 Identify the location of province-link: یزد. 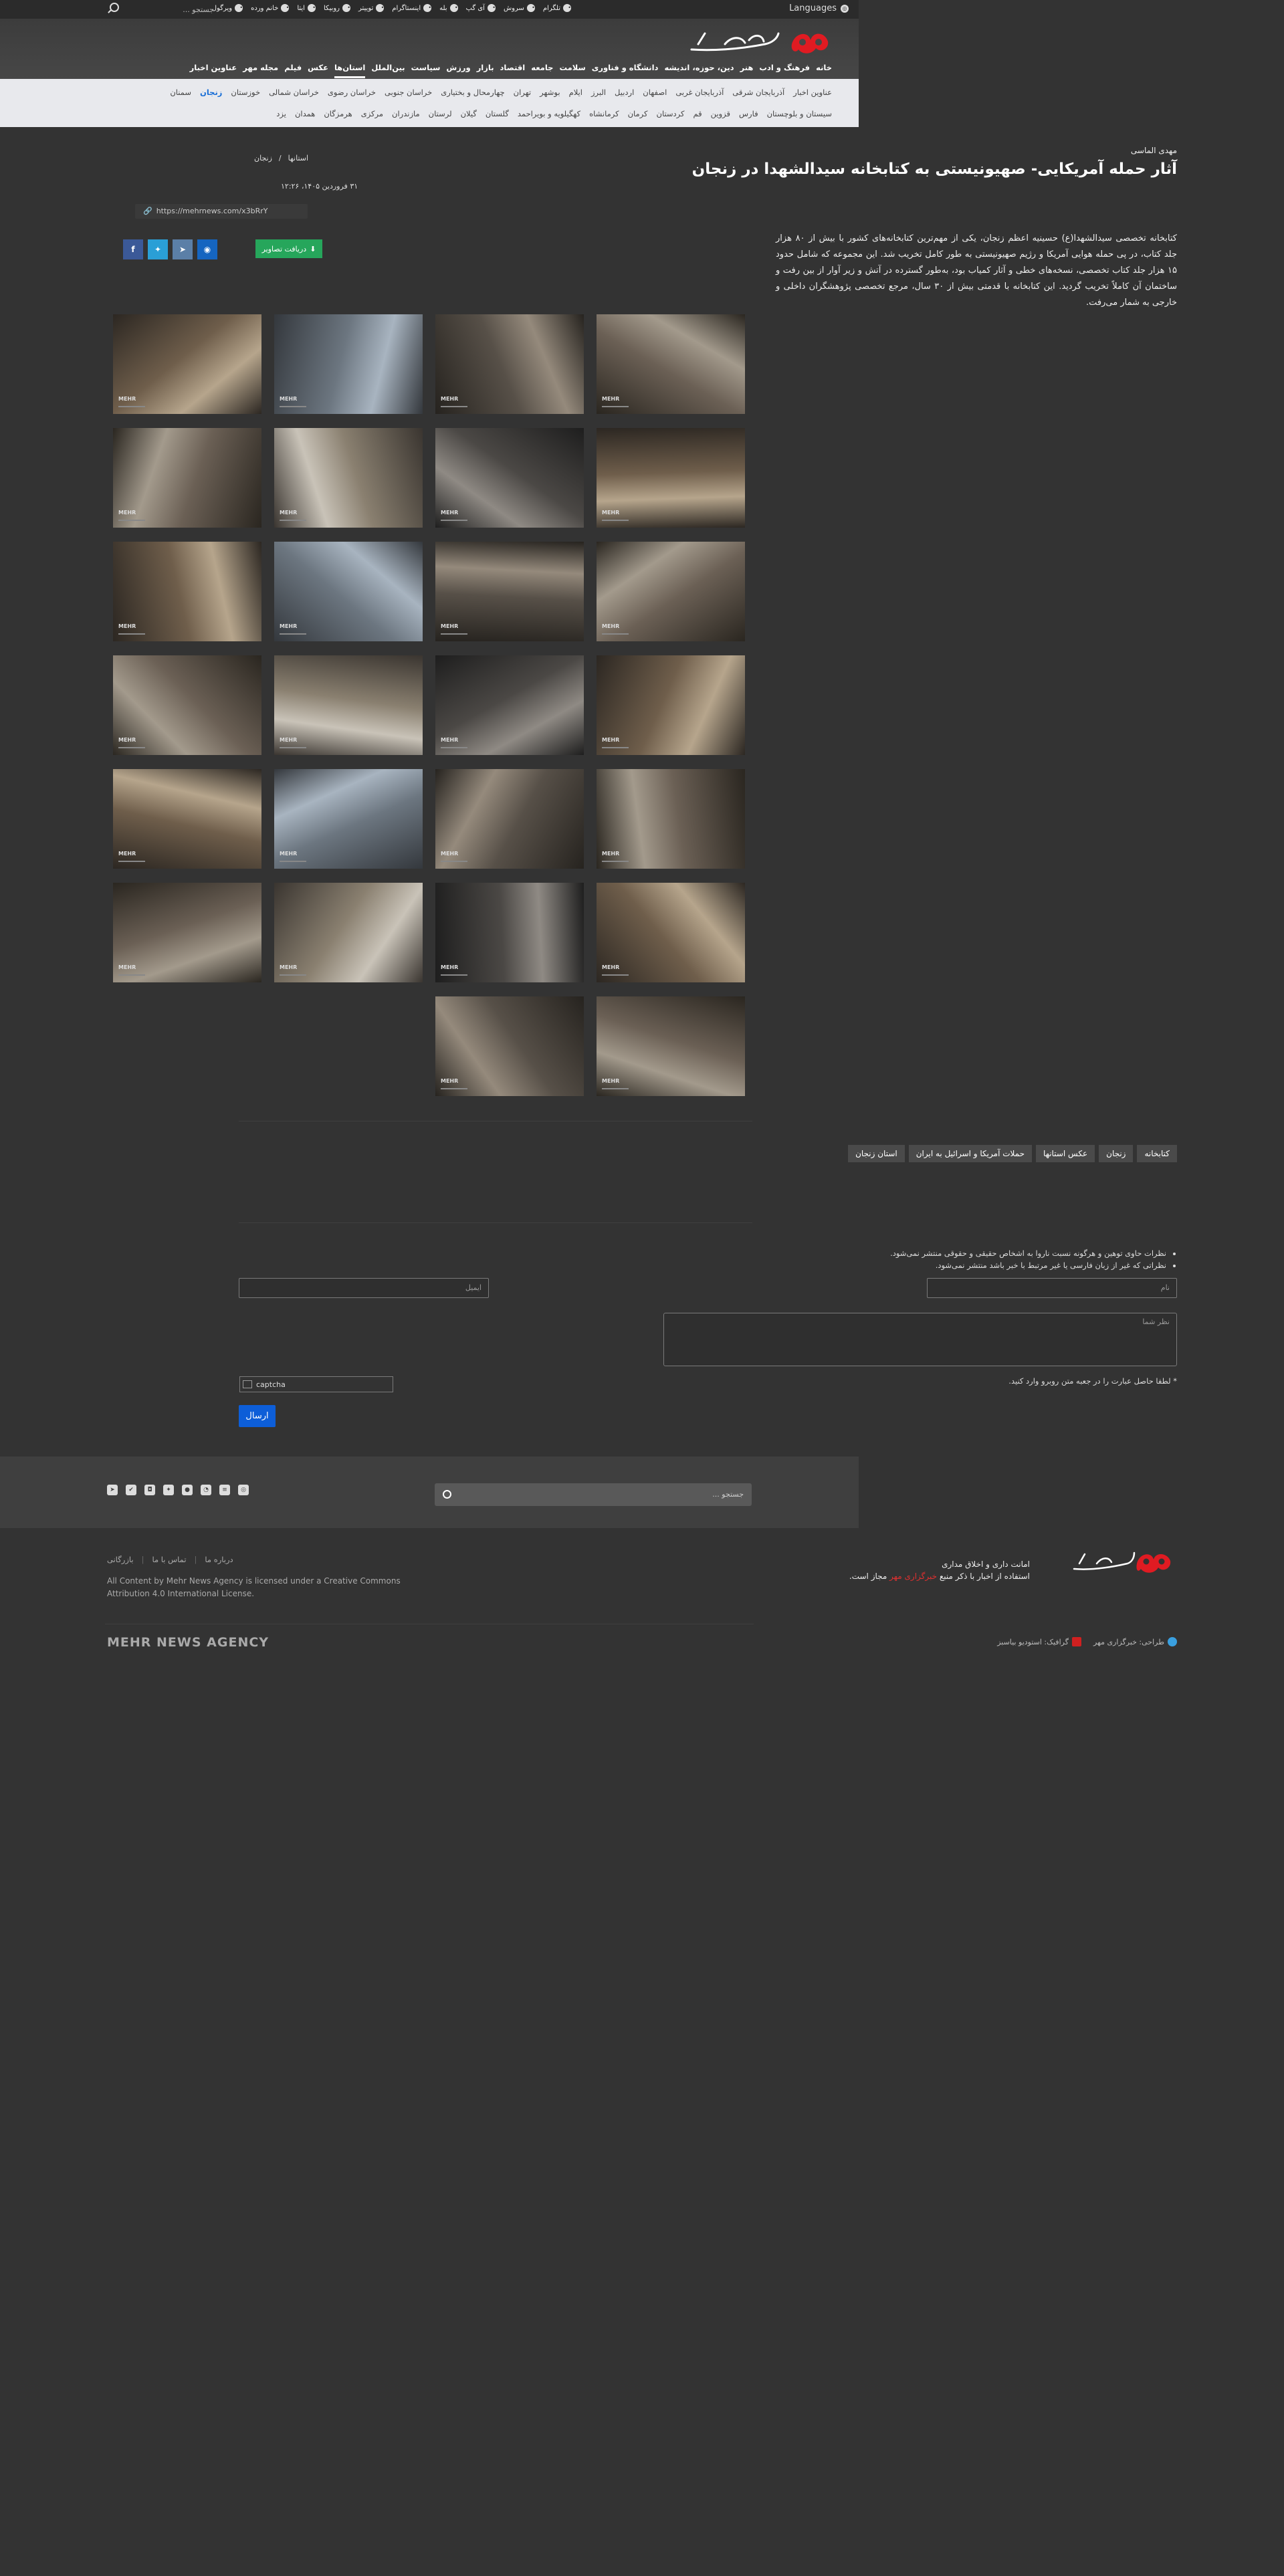
(281, 114).